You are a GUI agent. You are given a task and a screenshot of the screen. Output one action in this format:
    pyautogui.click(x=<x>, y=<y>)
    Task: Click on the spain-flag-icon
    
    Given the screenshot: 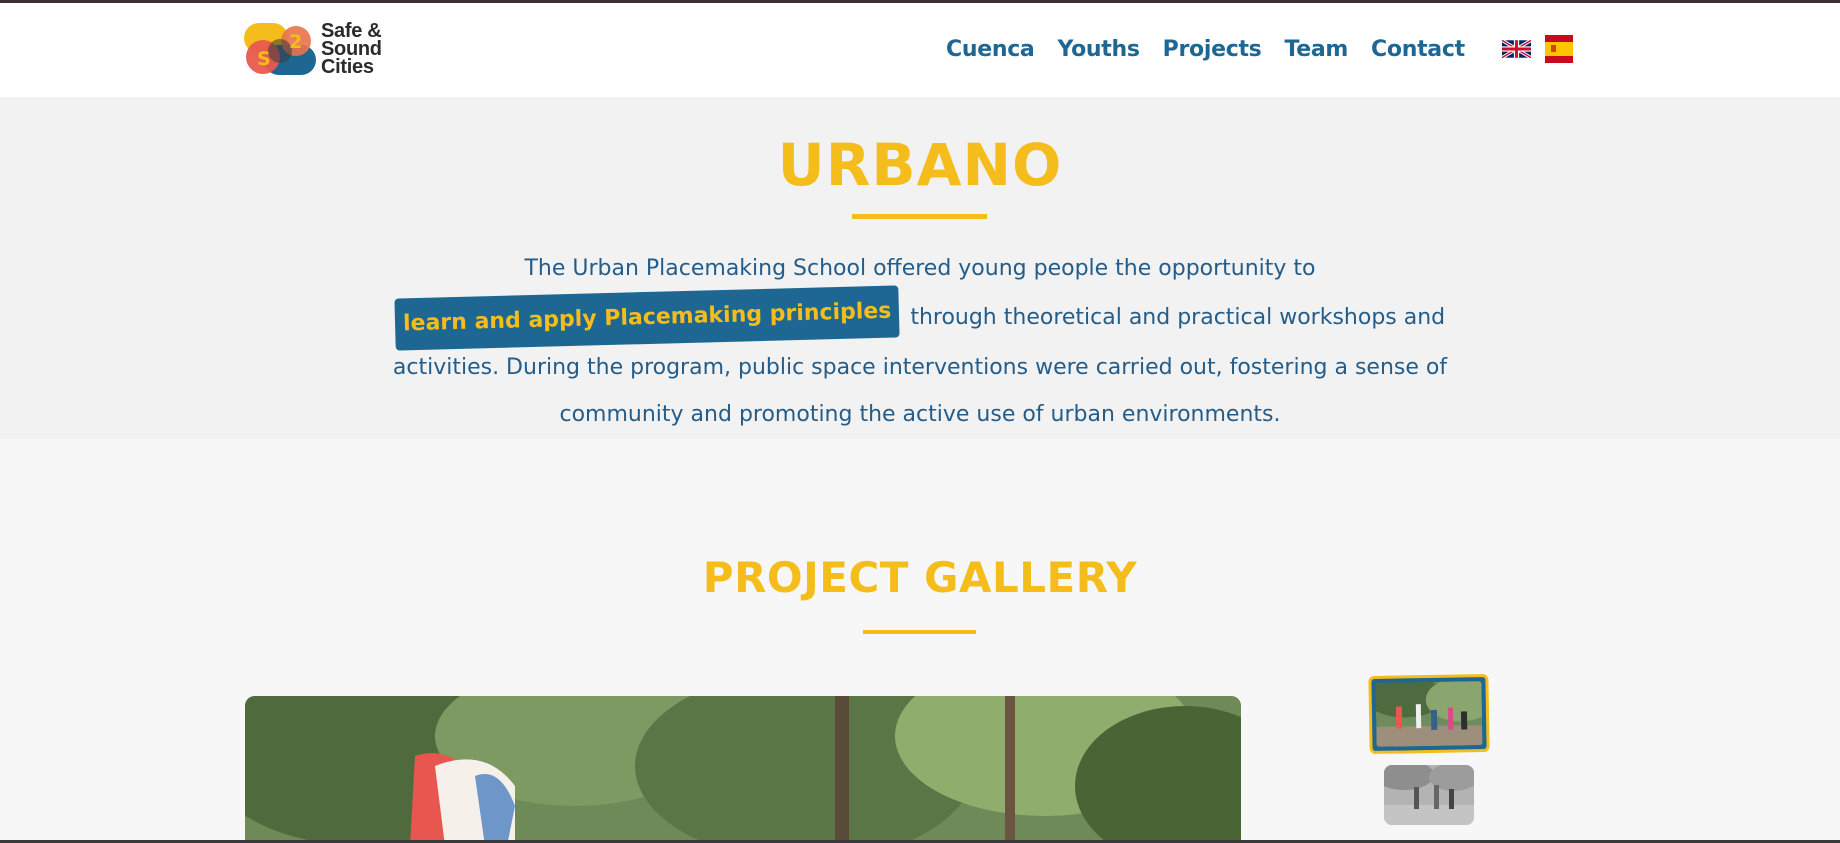 What is the action you would take?
    pyautogui.click(x=1559, y=49)
    